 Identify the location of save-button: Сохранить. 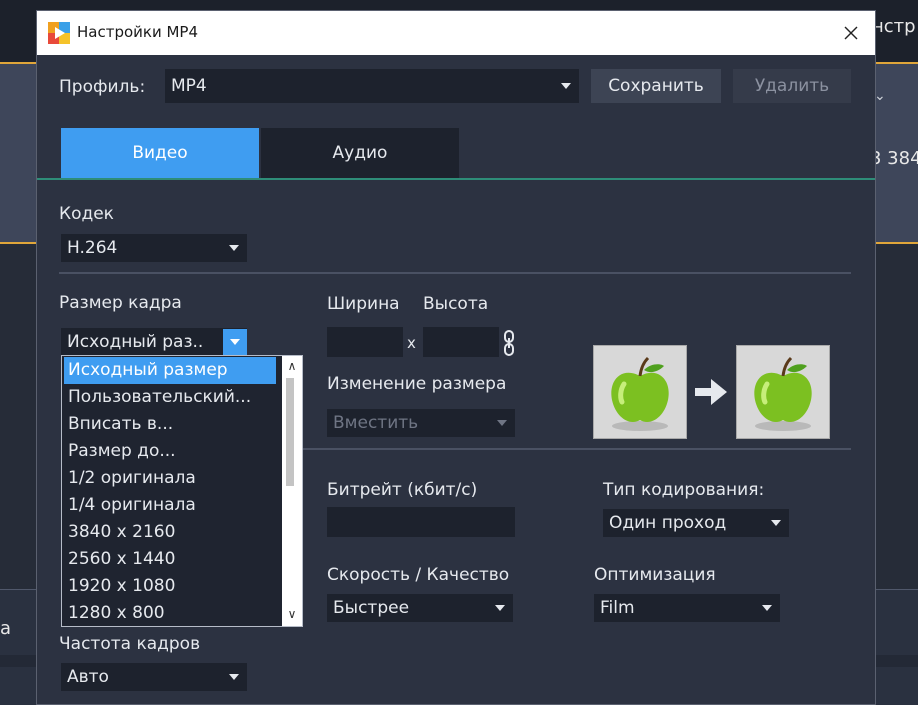
(656, 86).